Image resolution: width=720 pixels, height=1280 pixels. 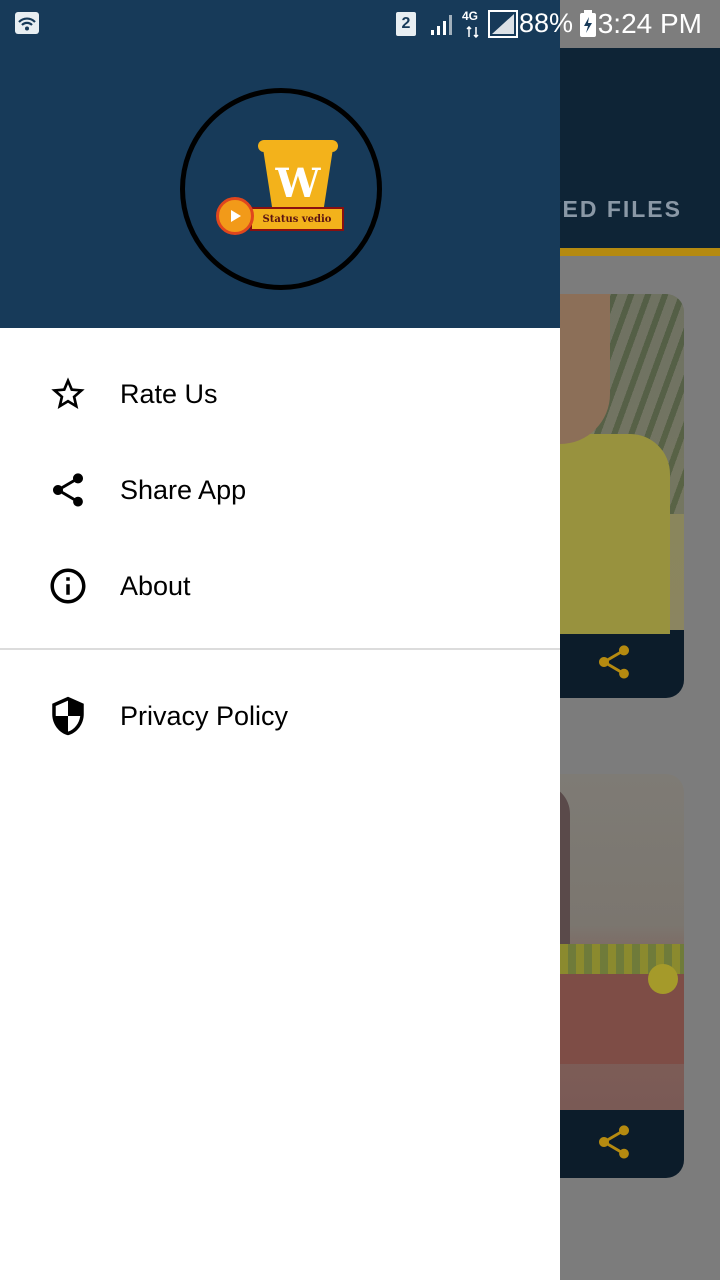 I want to click on shield-icon, so click(x=68, y=716).